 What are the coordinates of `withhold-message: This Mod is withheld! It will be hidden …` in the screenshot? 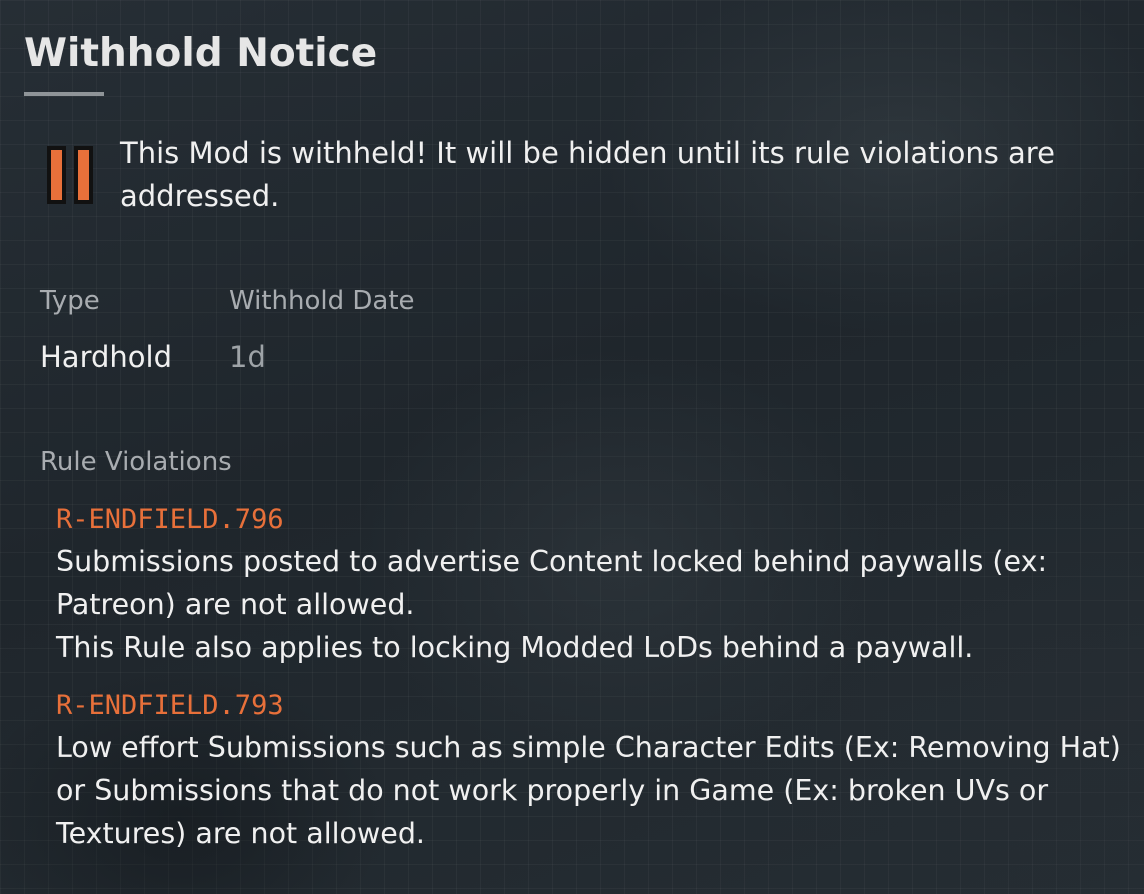 It's located at (587, 174).